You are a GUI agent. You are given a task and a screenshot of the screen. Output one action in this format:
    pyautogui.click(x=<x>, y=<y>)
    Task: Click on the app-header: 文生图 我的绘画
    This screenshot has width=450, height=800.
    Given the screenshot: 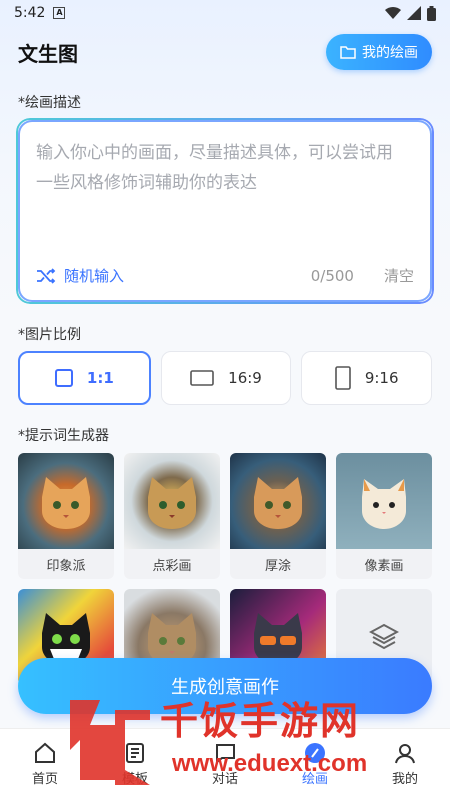 What is the action you would take?
    pyautogui.click(x=225, y=52)
    